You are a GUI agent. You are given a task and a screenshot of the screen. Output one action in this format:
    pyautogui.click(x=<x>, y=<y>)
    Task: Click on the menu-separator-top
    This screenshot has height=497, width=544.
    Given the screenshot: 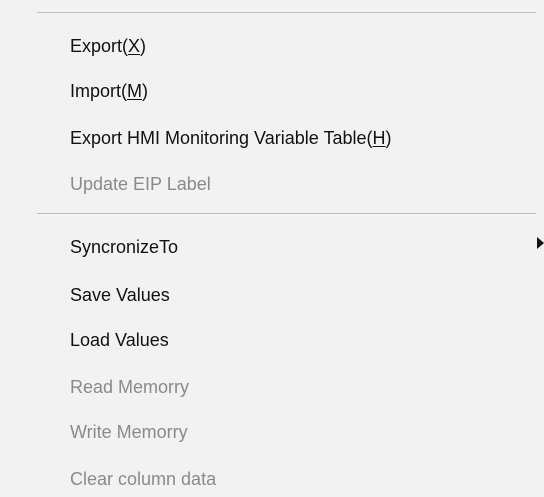 What is the action you would take?
    pyautogui.click(x=286, y=12)
    